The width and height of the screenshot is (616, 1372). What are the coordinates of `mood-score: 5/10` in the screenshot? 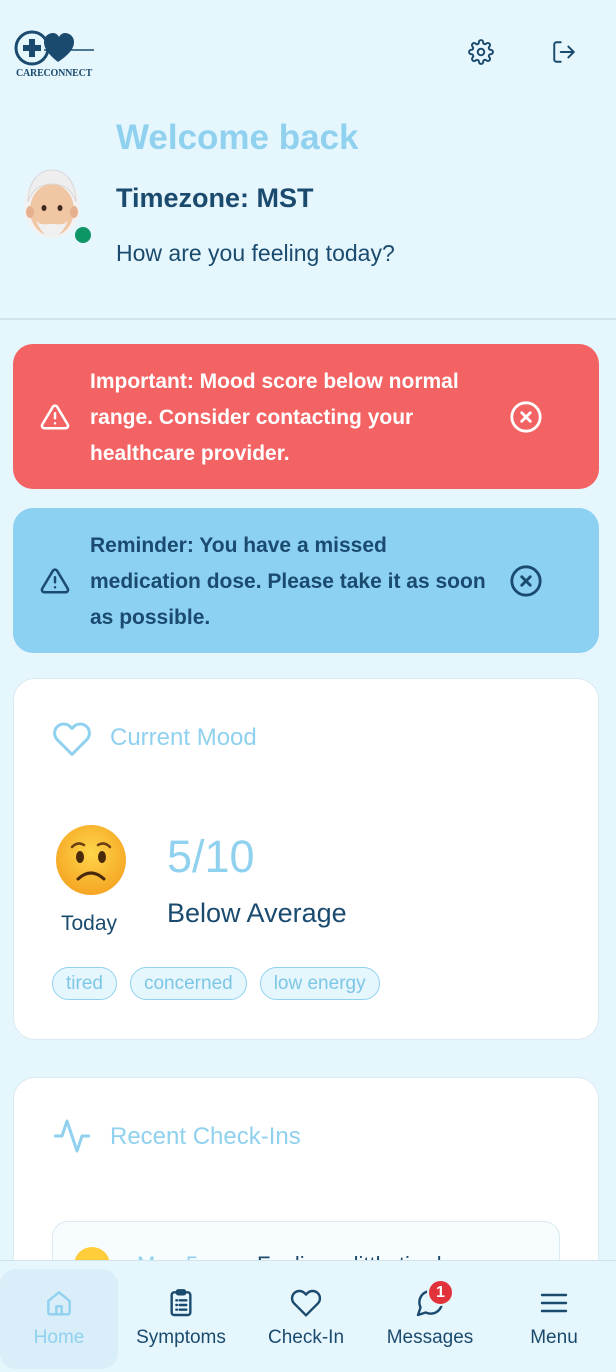 It's located at (211, 856).